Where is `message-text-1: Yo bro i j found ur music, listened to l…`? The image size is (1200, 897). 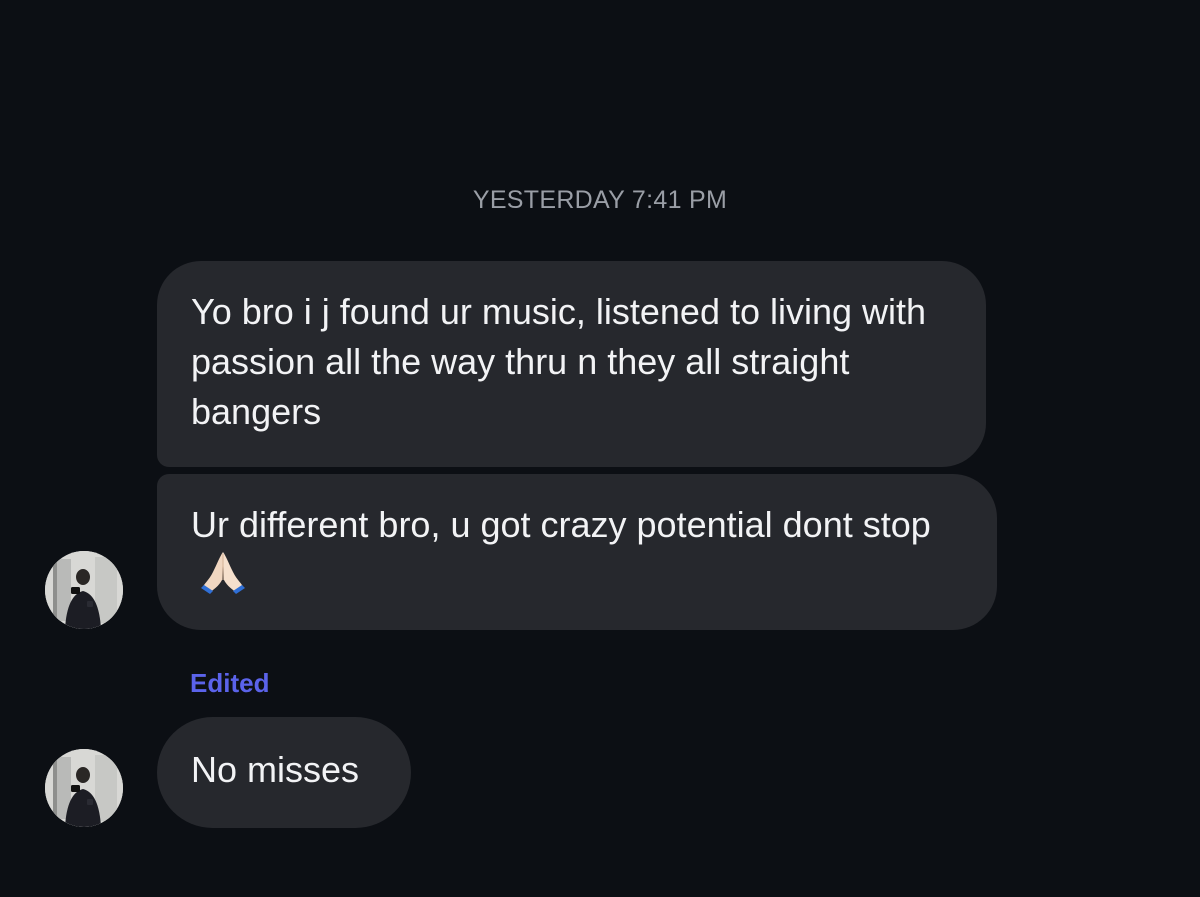
message-text-1: Yo bro i j found ur music, listened to l… is located at coordinates (559, 361).